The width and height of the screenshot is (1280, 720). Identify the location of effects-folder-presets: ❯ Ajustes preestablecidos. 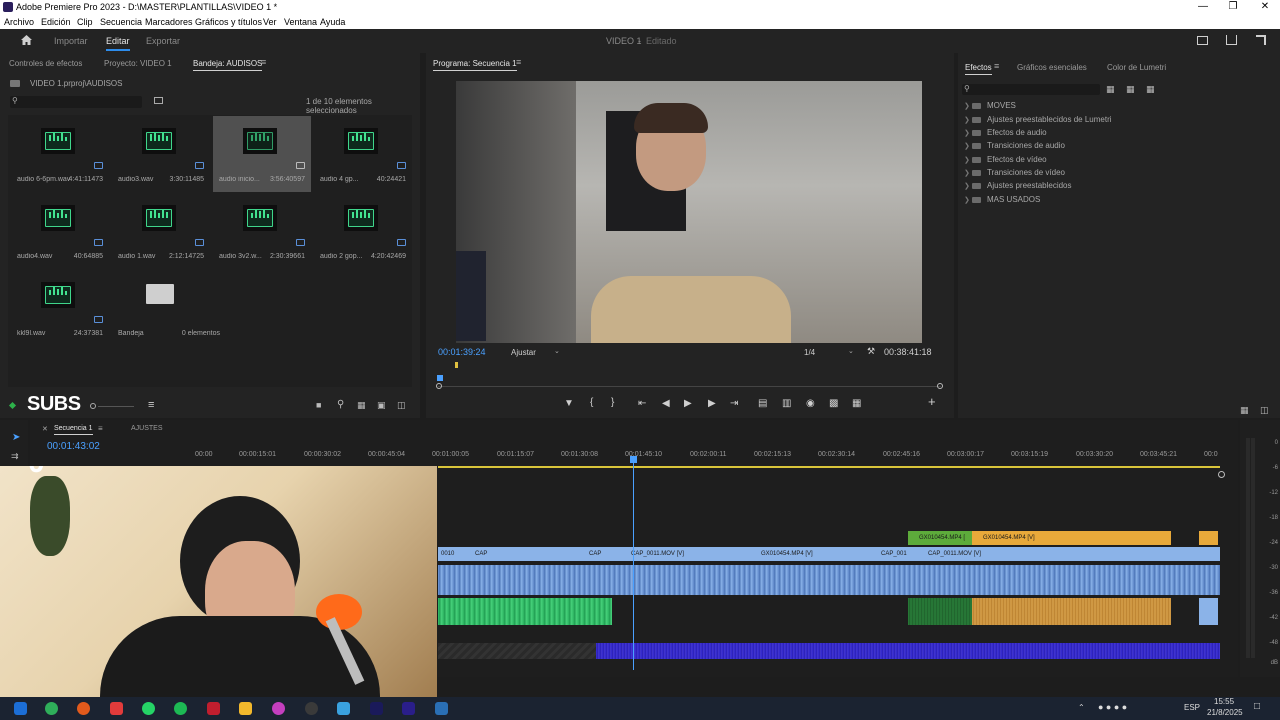
(1018, 185).